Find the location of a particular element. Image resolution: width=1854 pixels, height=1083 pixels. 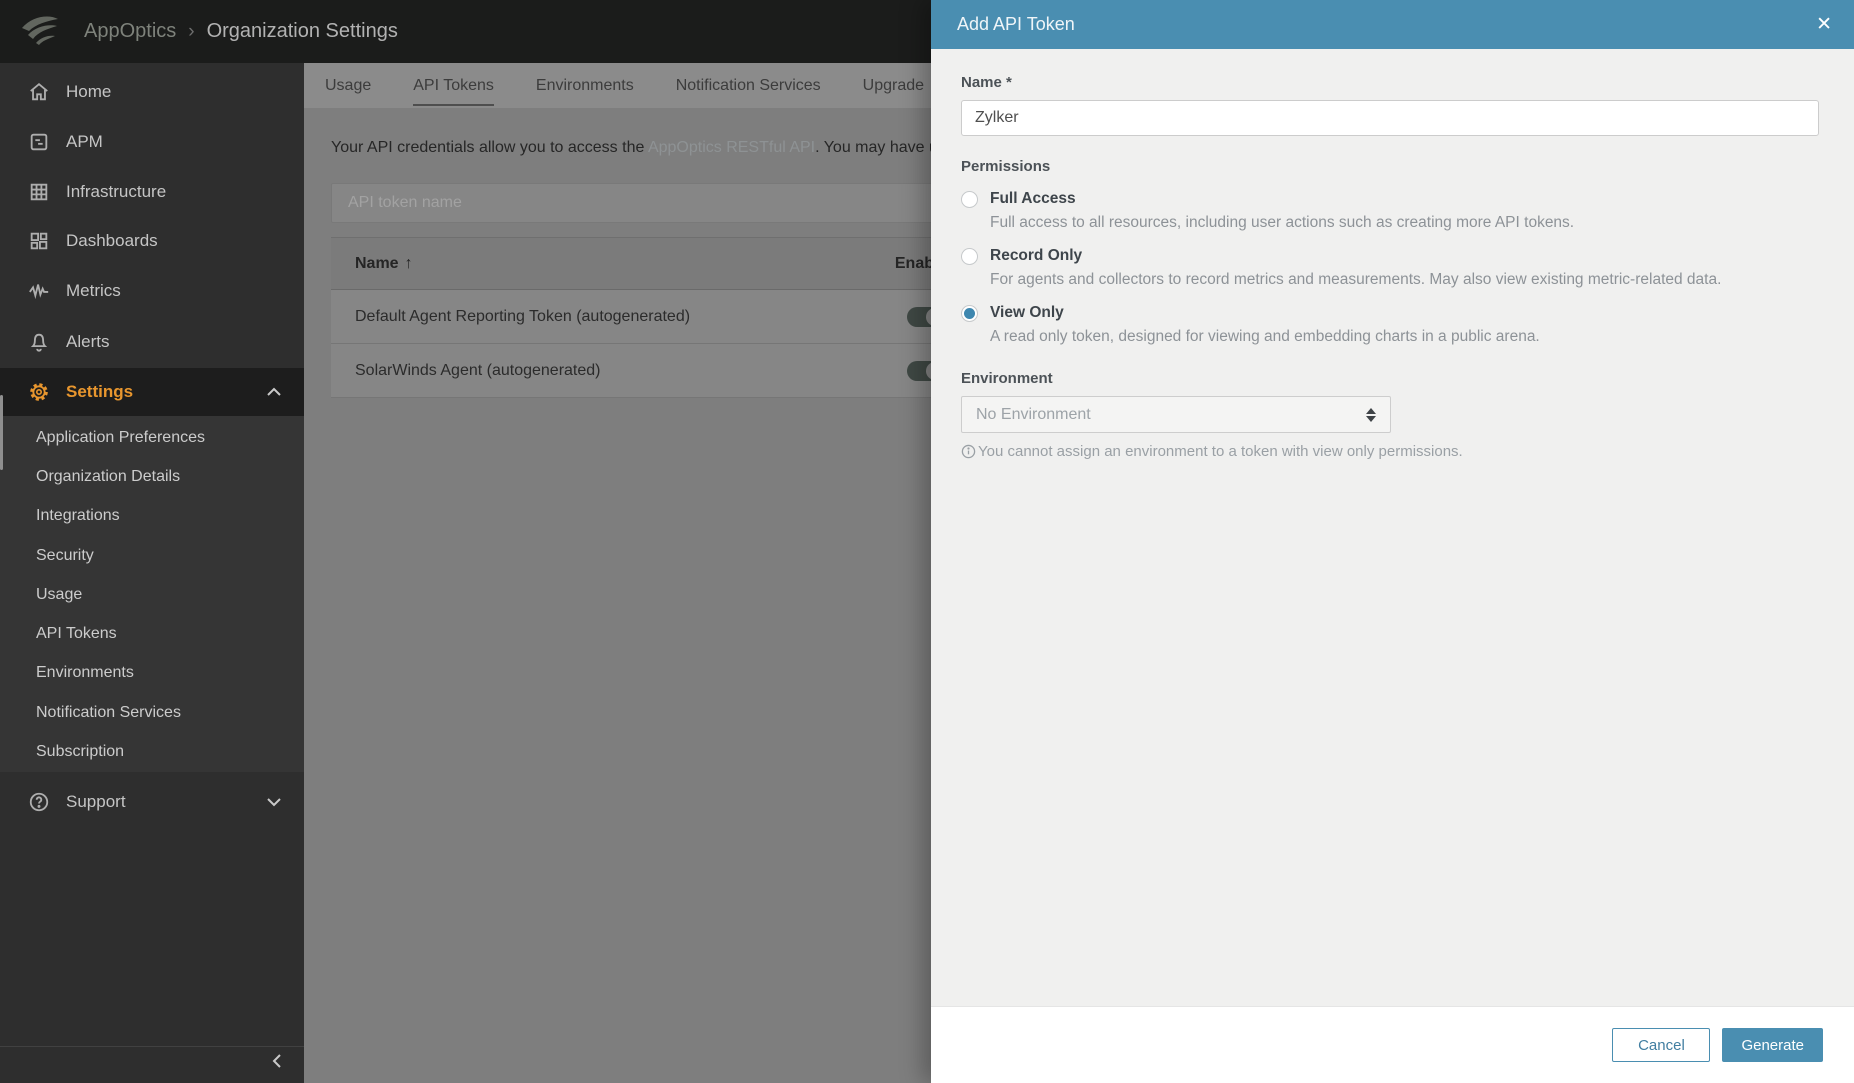

sidebar-subitem-organization-details: Organization Details is located at coordinates (152, 476).